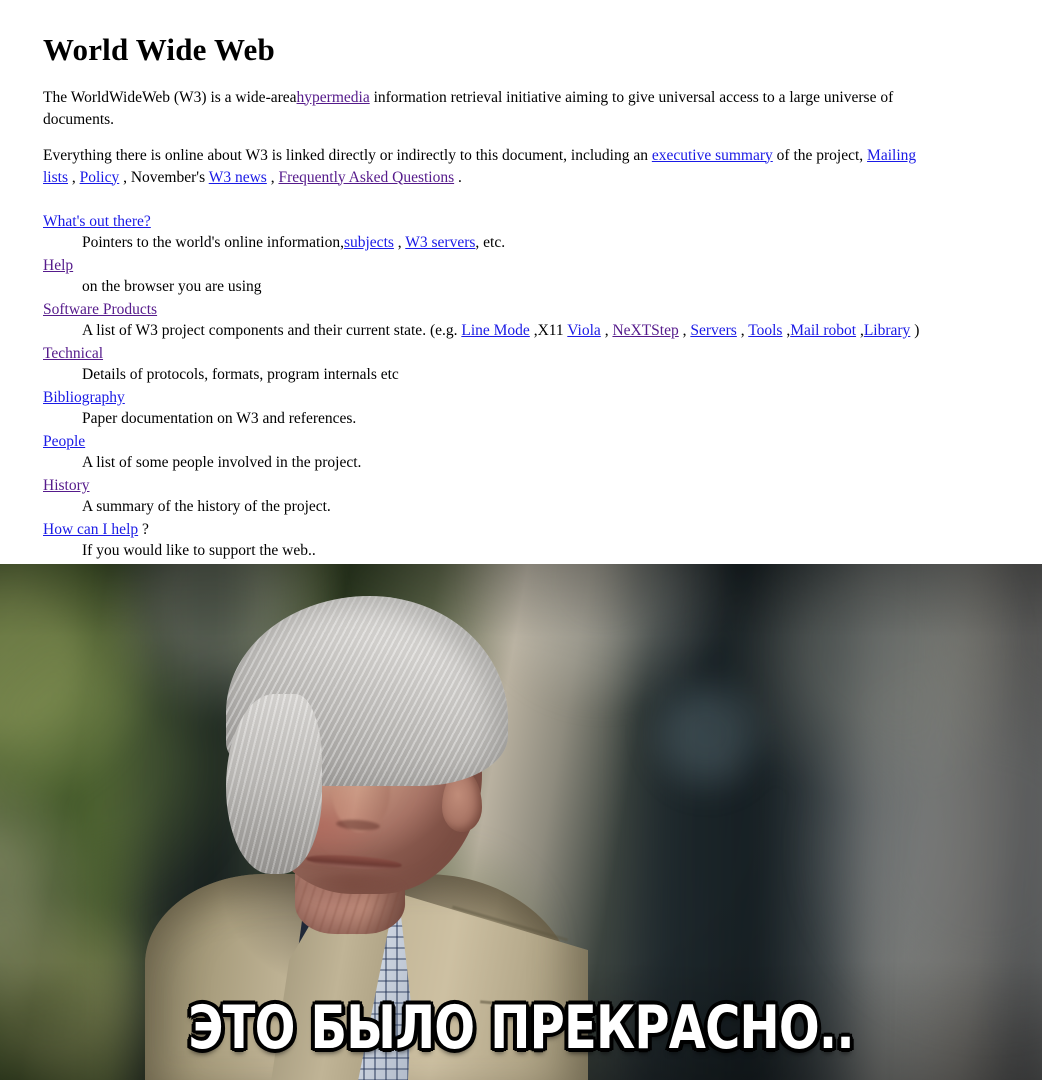 This screenshot has height=1080, width=1042. I want to click on def-sep-3: ,, so click(684, 331).